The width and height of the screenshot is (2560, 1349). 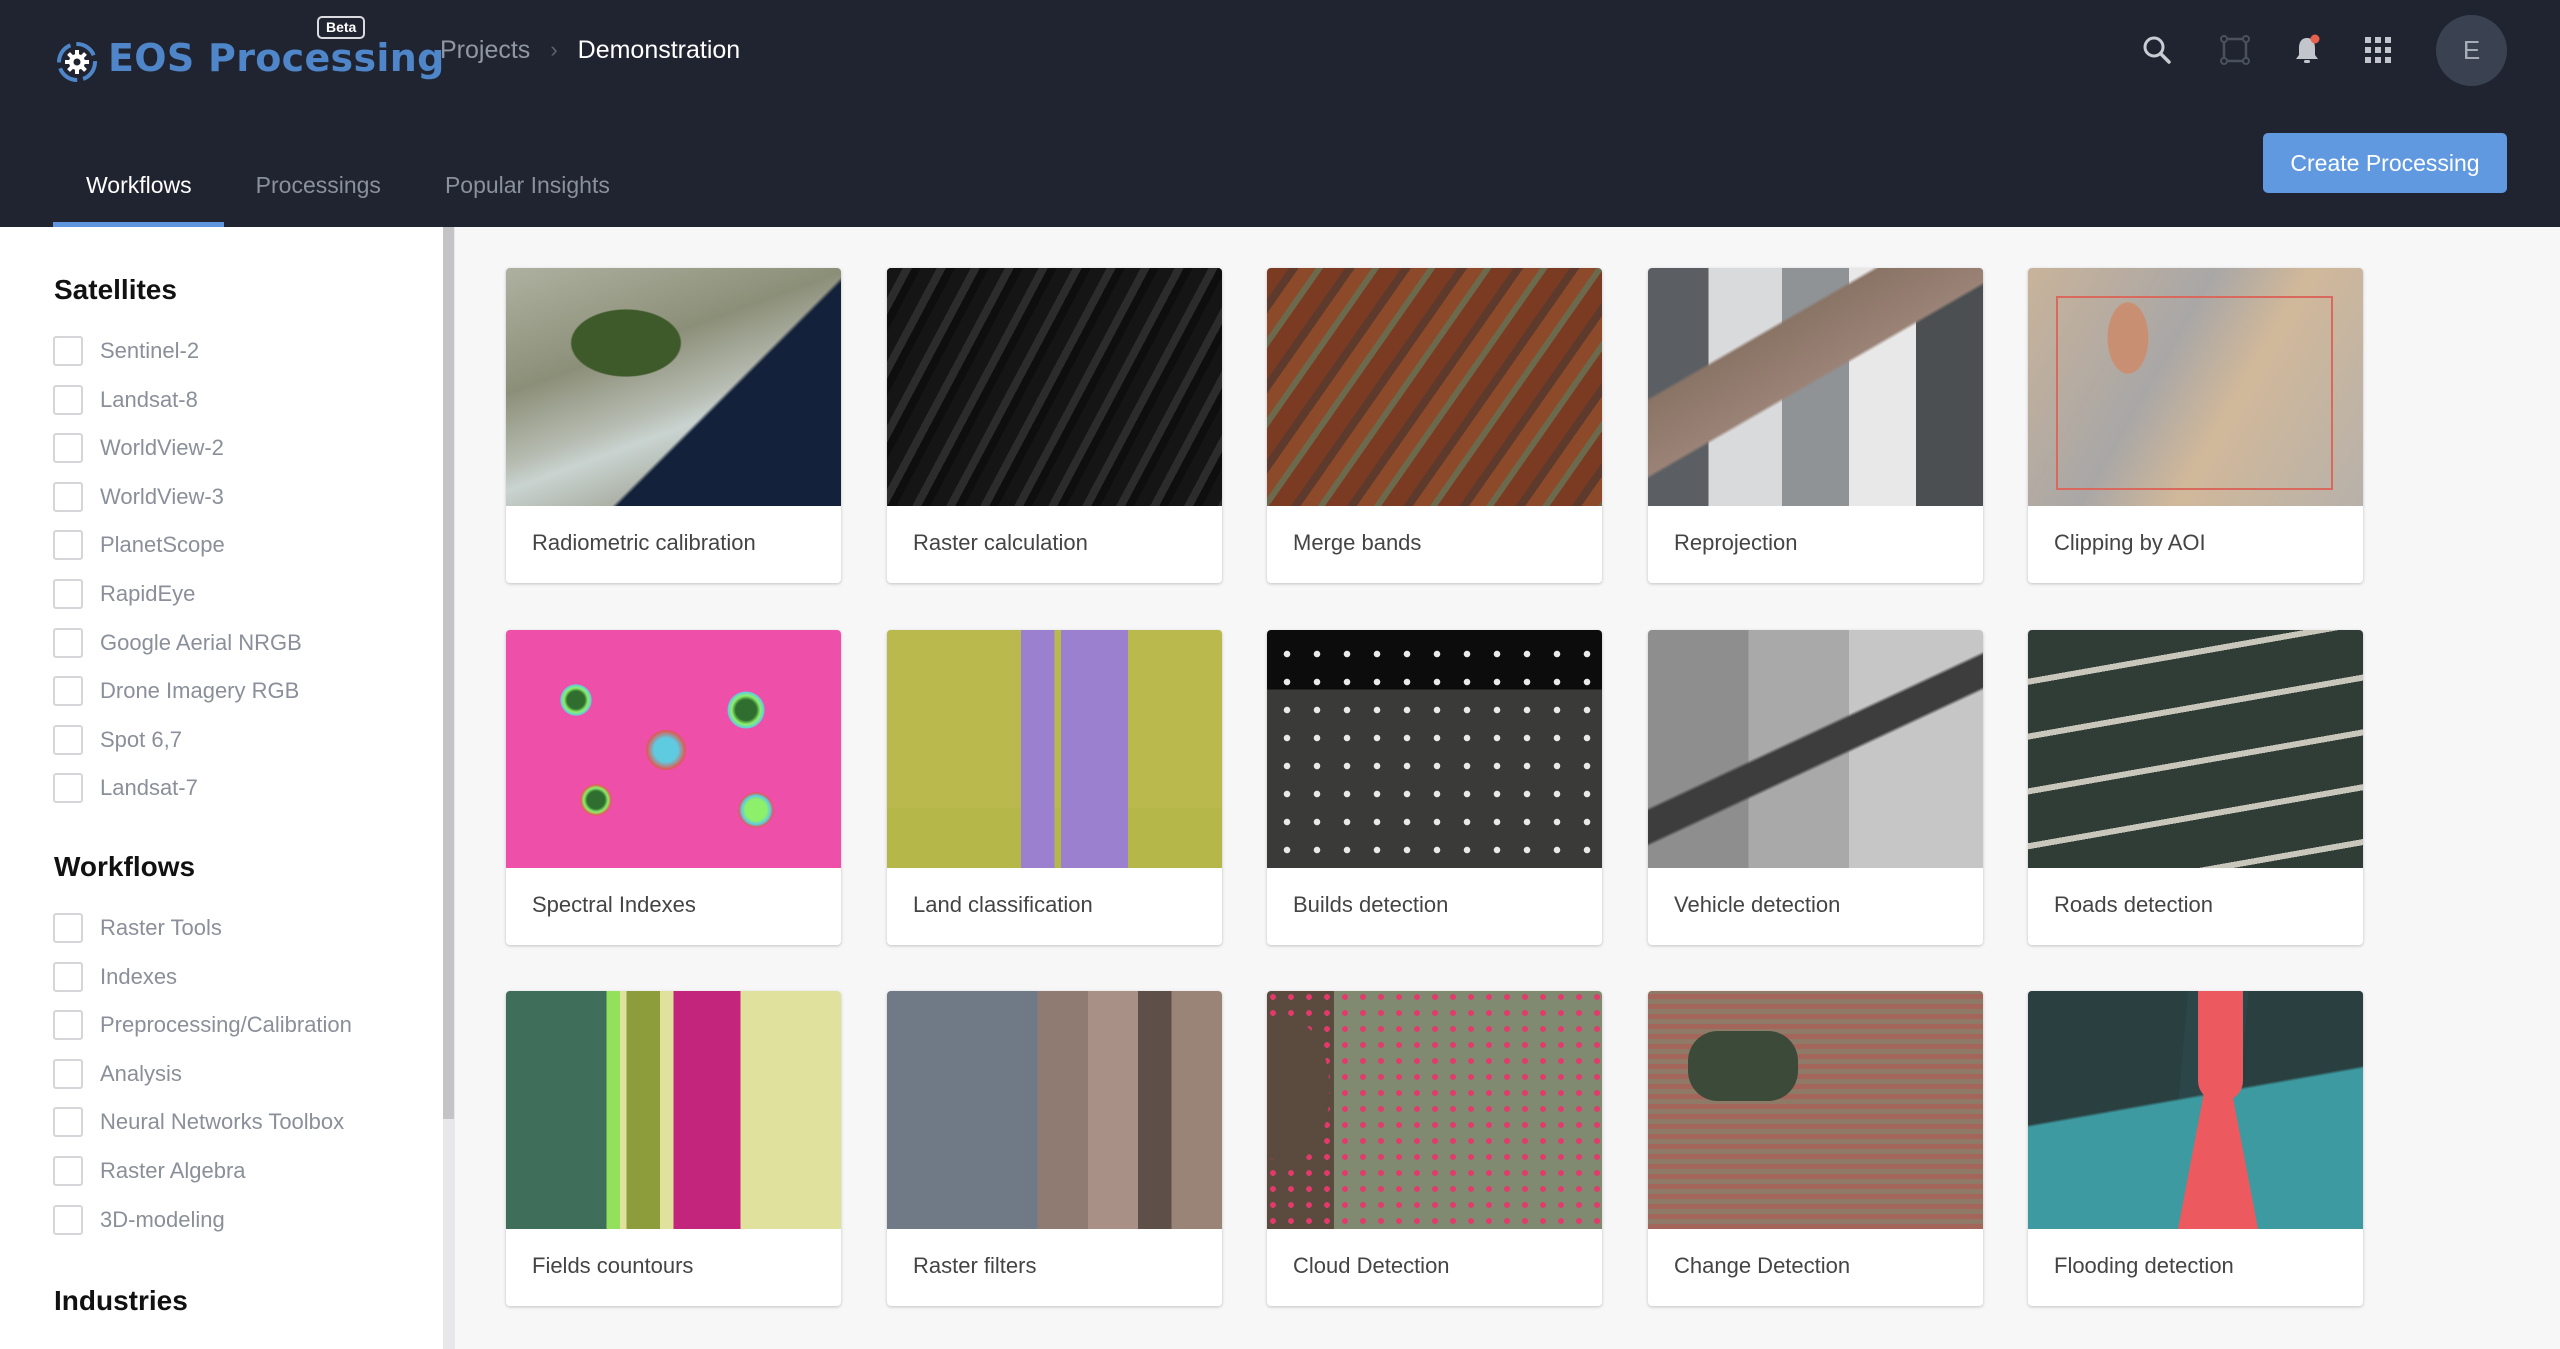 What do you see at coordinates (161, 927) in the screenshot?
I see `filter-label: Raster Tools` at bounding box center [161, 927].